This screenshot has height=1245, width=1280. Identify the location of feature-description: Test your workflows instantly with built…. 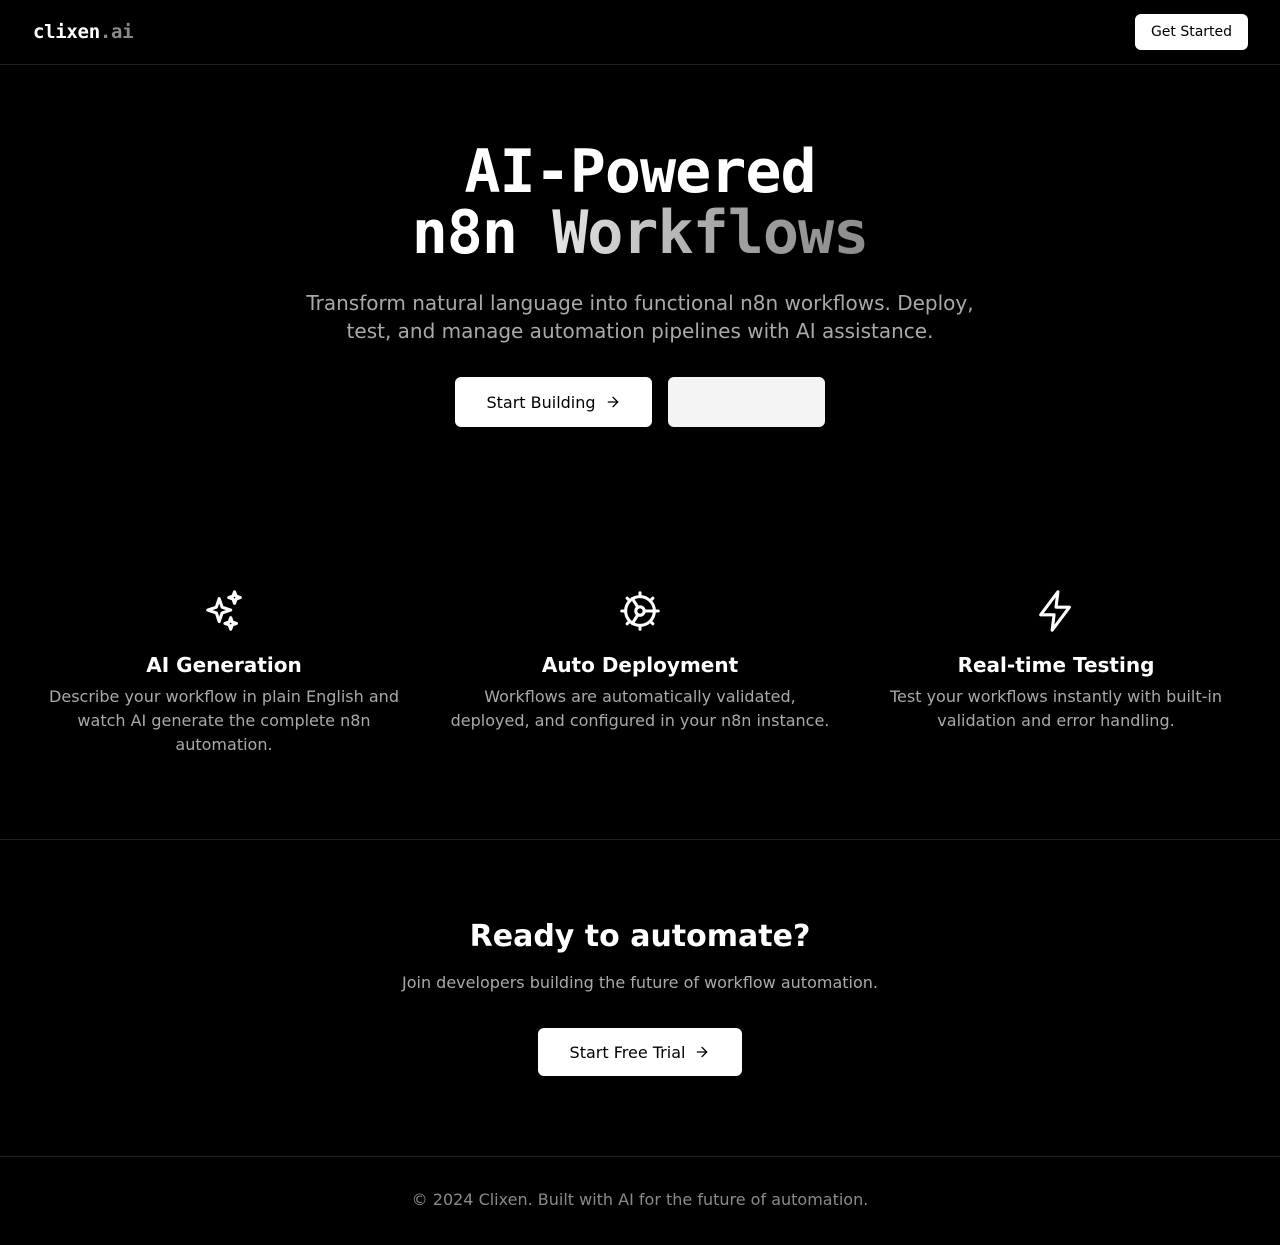
(1055, 708).